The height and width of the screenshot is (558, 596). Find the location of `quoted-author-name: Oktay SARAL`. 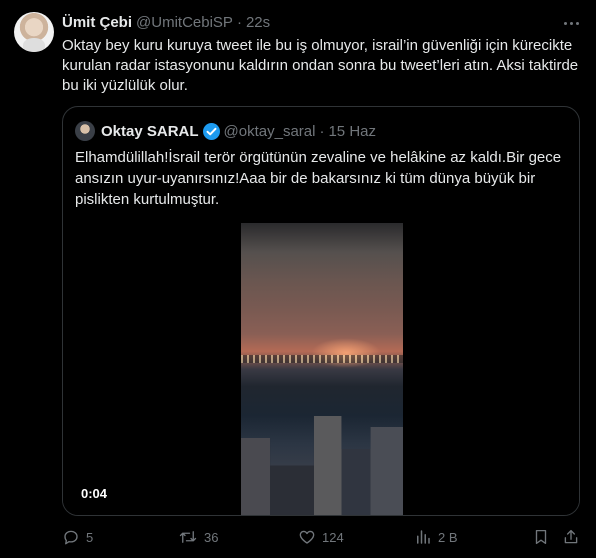

quoted-author-name: Oktay SARAL is located at coordinates (150, 131).